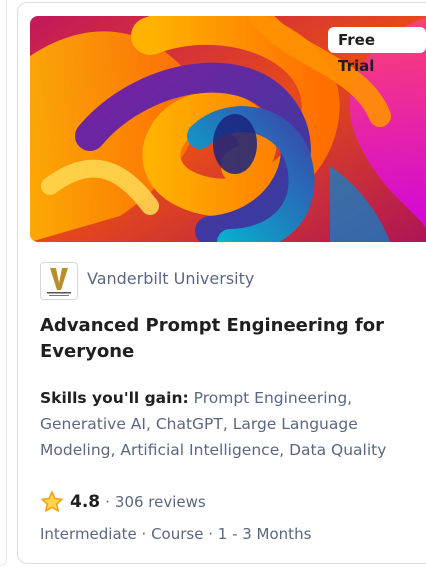  I want to click on free-trial-badge: Free Trial, so click(377, 51).